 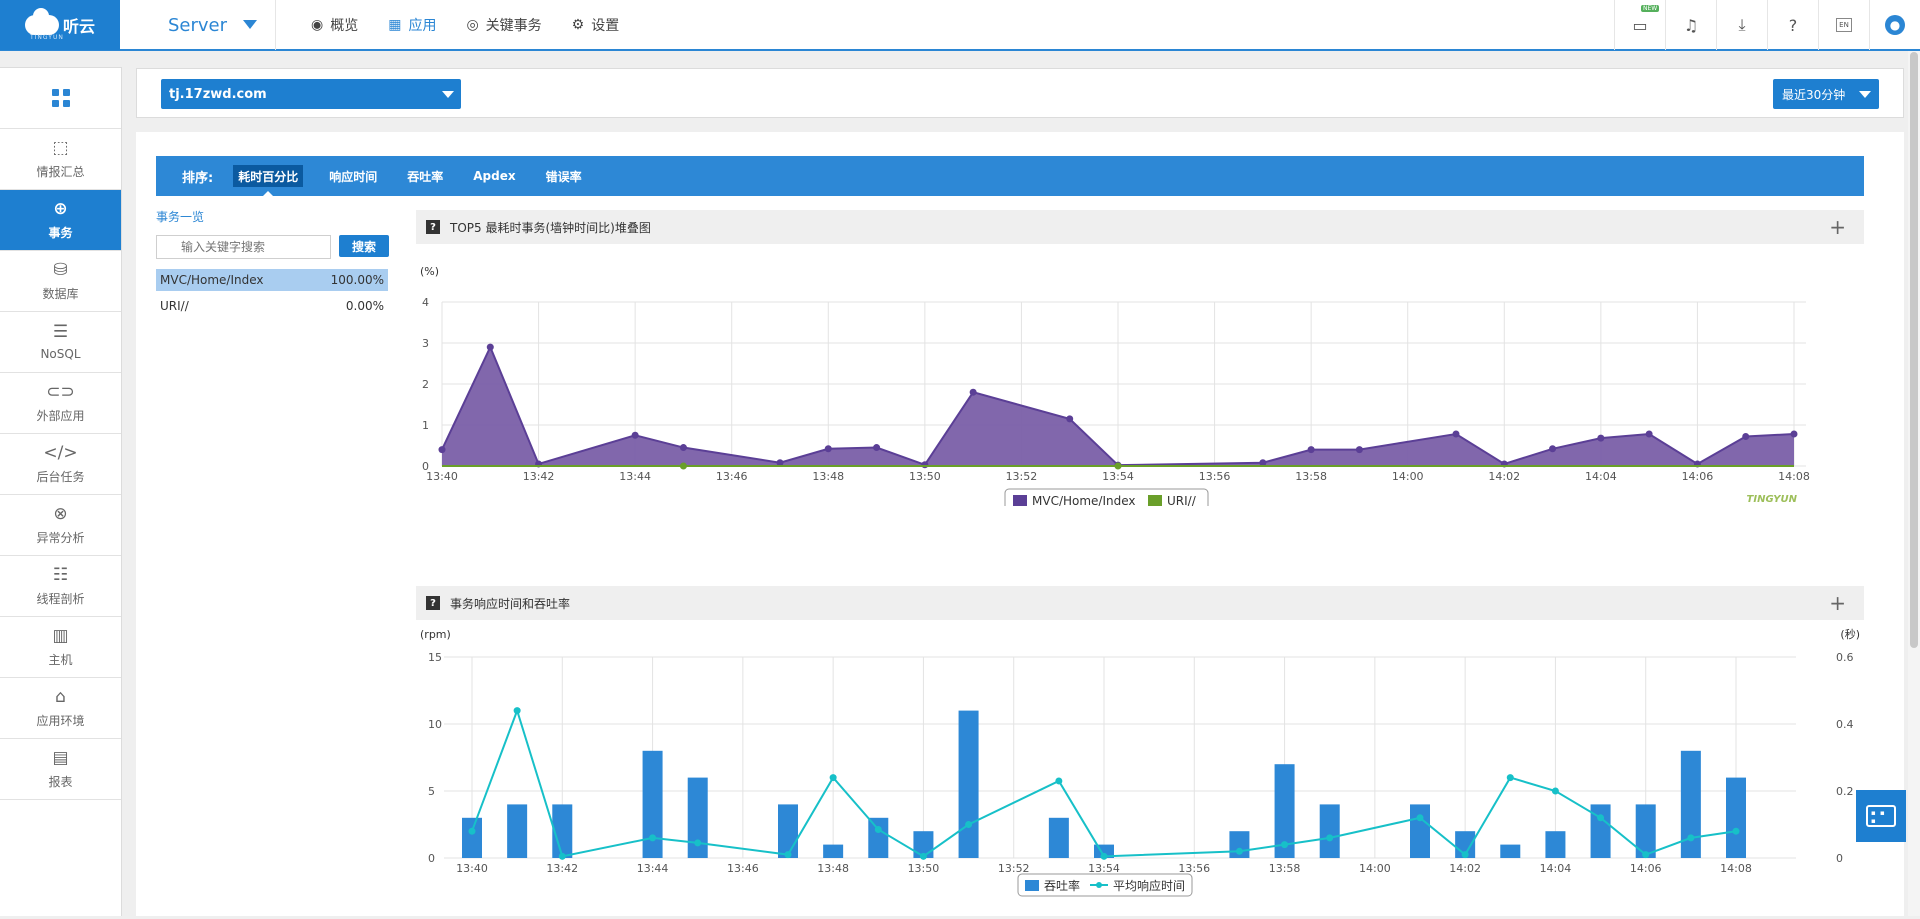 What do you see at coordinates (47, 37) in the screenshot?
I see `logo-subtext: TINGYUN` at bounding box center [47, 37].